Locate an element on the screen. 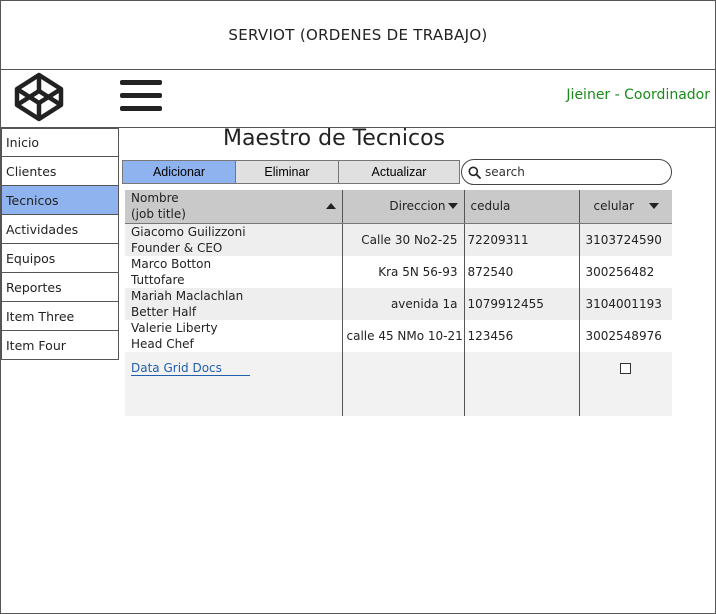  sidebar-item-actividades: Actividades is located at coordinates (60, 229).